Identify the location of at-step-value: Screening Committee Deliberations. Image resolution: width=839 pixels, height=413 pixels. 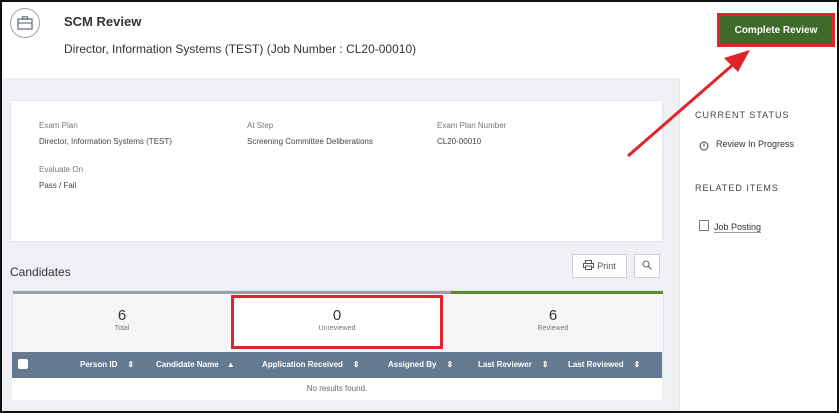
(310, 141).